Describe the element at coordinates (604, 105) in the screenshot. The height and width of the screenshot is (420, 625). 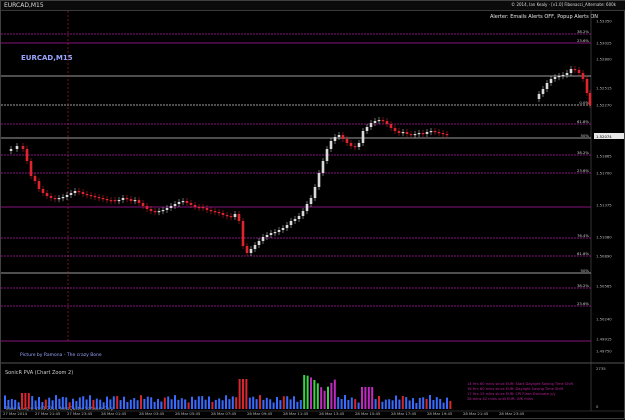
I see `price-axis-label: 1.52270` at that location.